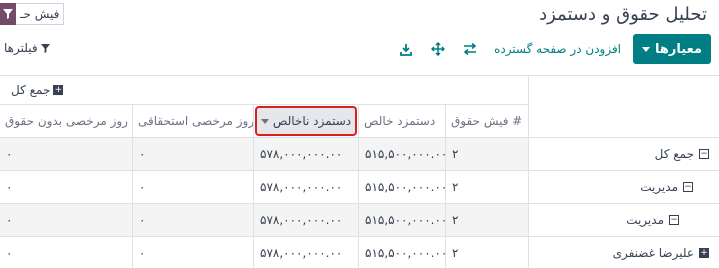  What do you see at coordinates (624, 106) in the screenshot?
I see `pivot-corner-cell` at bounding box center [624, 106].